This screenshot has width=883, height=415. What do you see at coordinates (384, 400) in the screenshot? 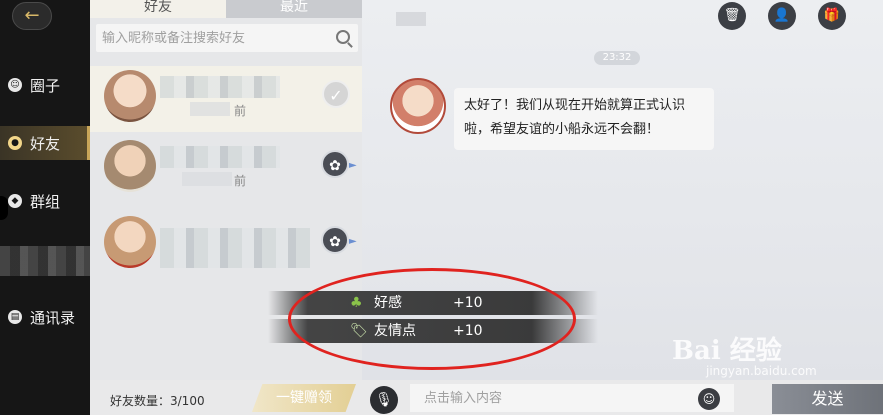
I see `microphone-icon: 🎙` at bounding box center [384, 400].